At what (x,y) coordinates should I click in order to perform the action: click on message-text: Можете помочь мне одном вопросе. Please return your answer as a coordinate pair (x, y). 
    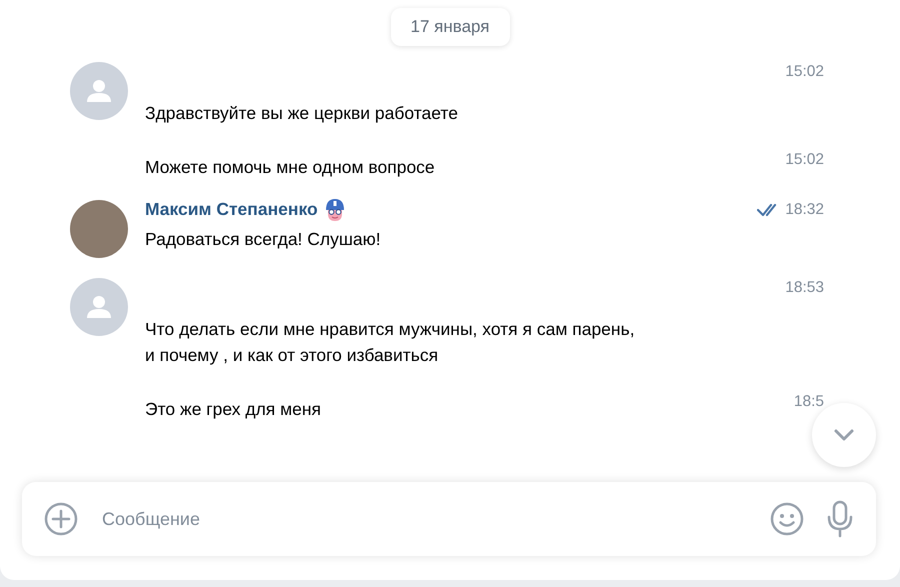
    Looking at the image, I should click on (290, 167).